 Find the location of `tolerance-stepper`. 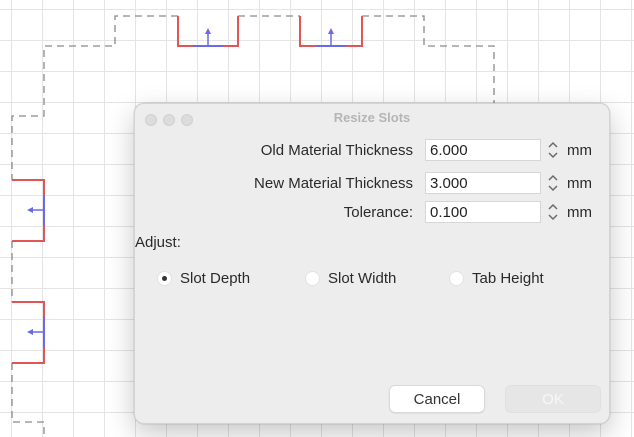

tolerance-stepper is located at coordinates (553, 212).